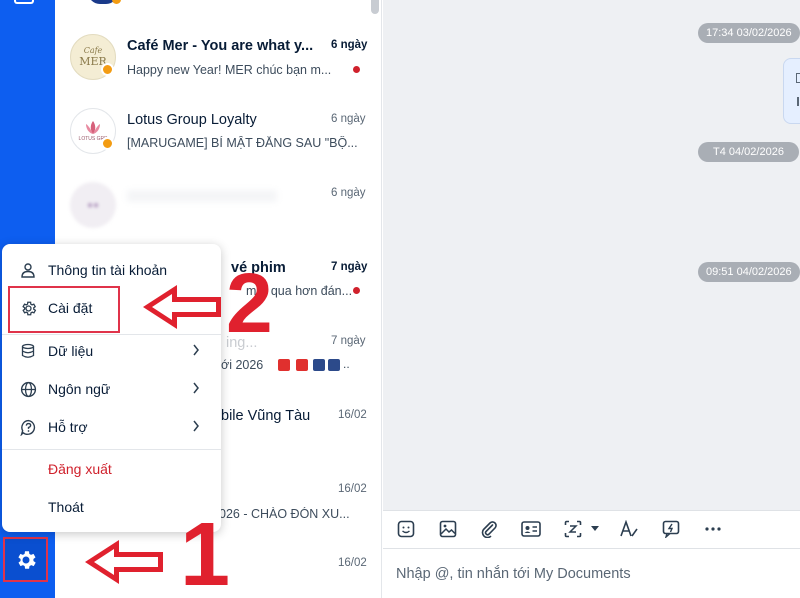  I want to click on menu-label: Ngôn ngữ, so click(79, 389).